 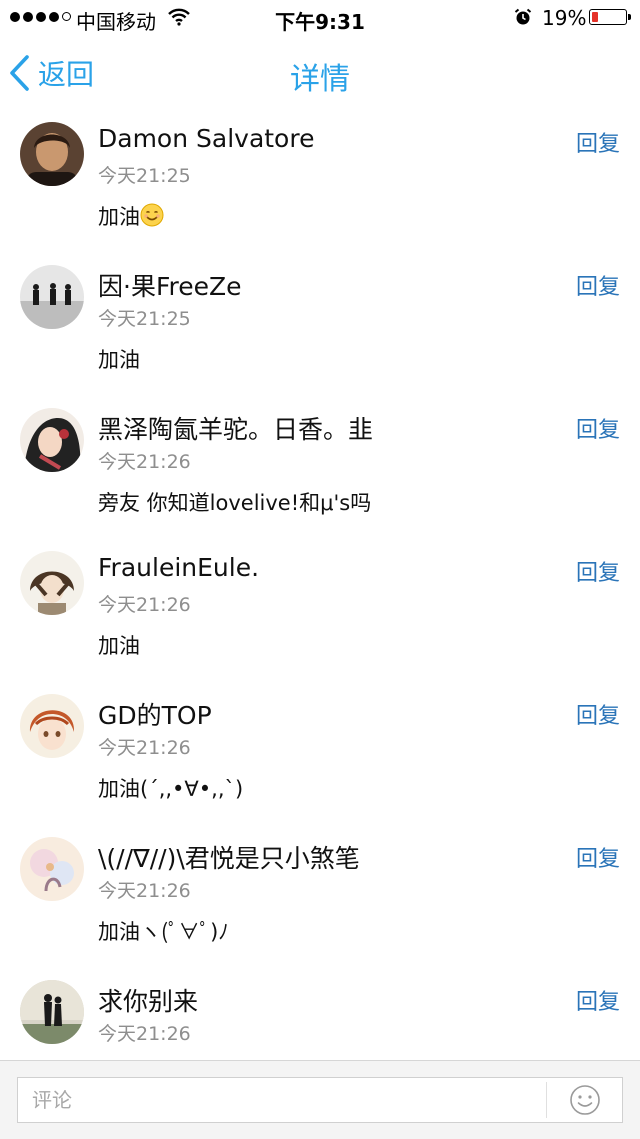 I want to click on page-title: 详情, so click(x=320, y=79).